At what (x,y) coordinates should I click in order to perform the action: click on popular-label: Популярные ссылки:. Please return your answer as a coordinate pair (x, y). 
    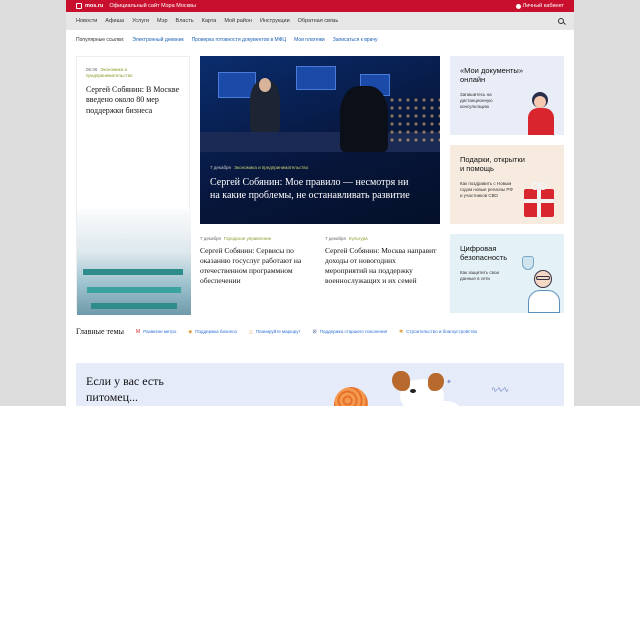
    Looking at the image, I should click on (100, 40).